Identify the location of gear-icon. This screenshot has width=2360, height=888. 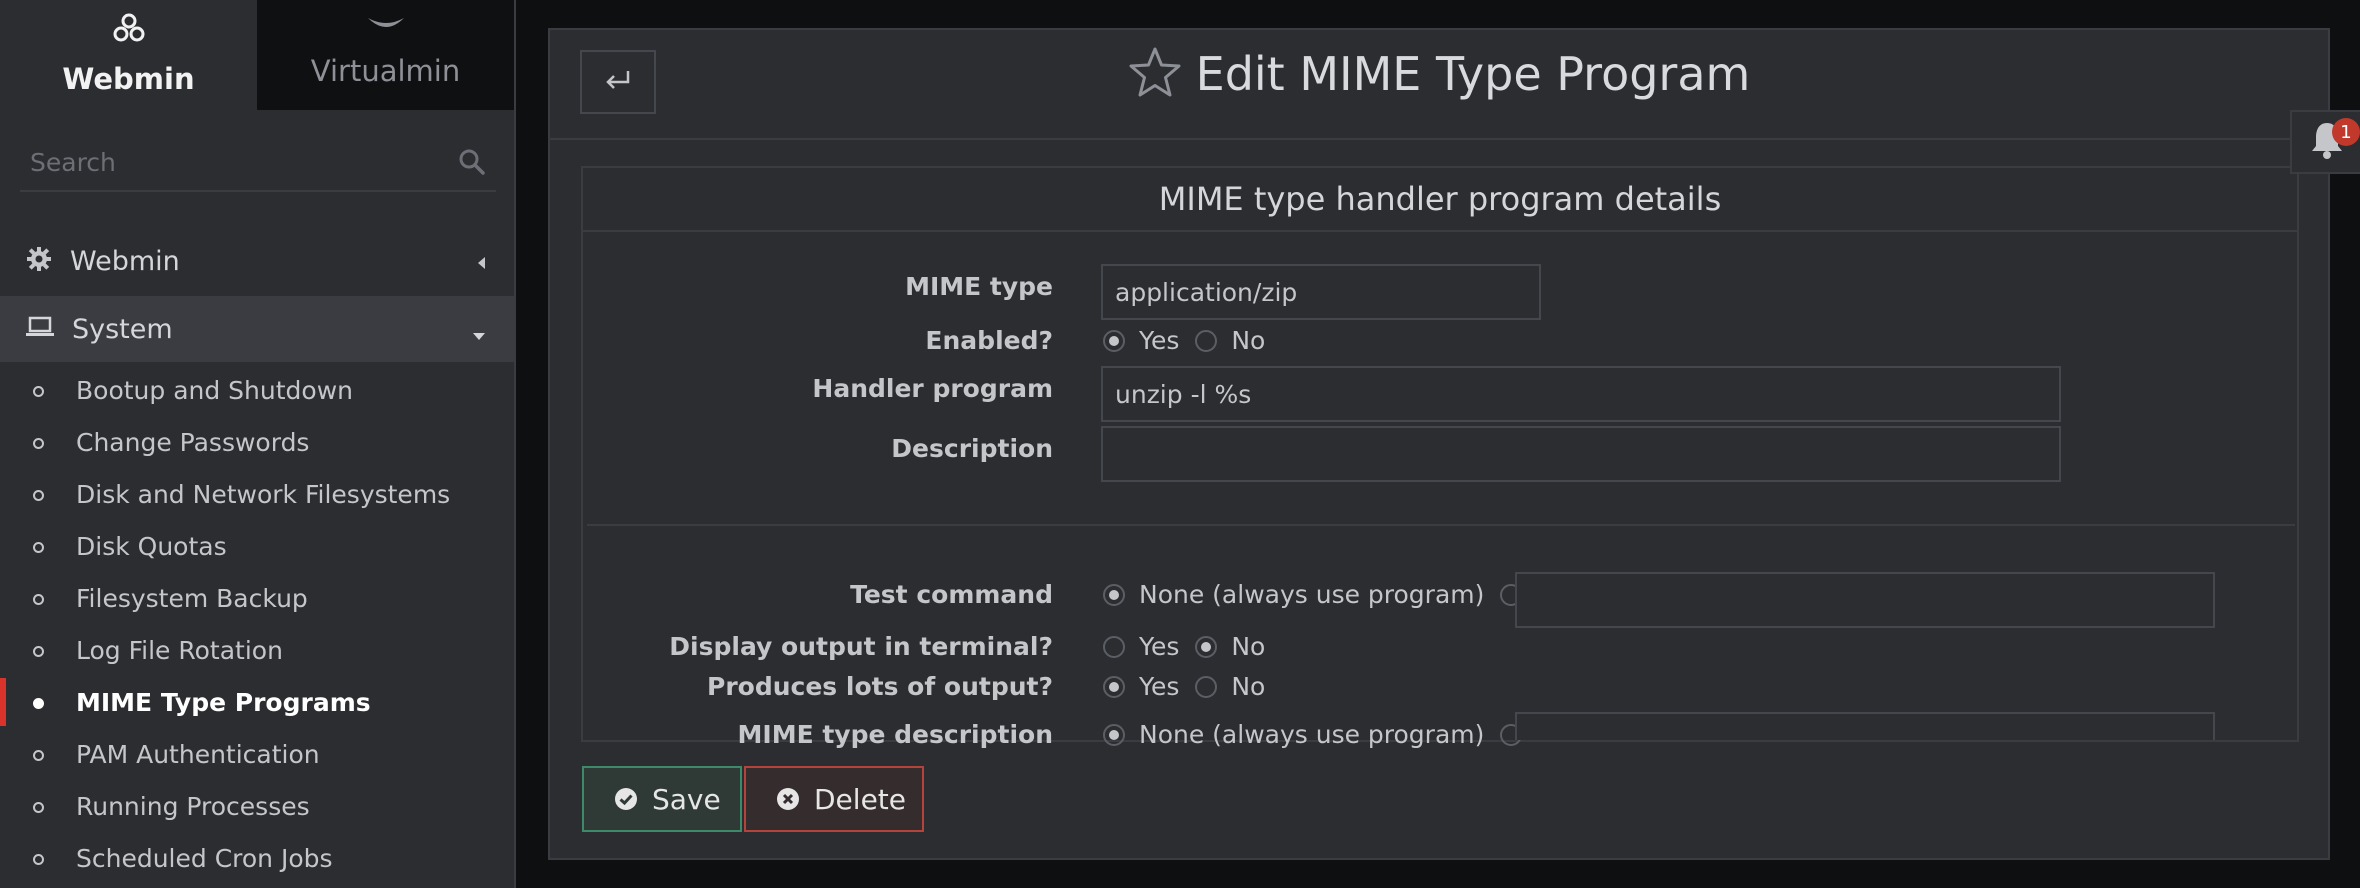
(39, 261).